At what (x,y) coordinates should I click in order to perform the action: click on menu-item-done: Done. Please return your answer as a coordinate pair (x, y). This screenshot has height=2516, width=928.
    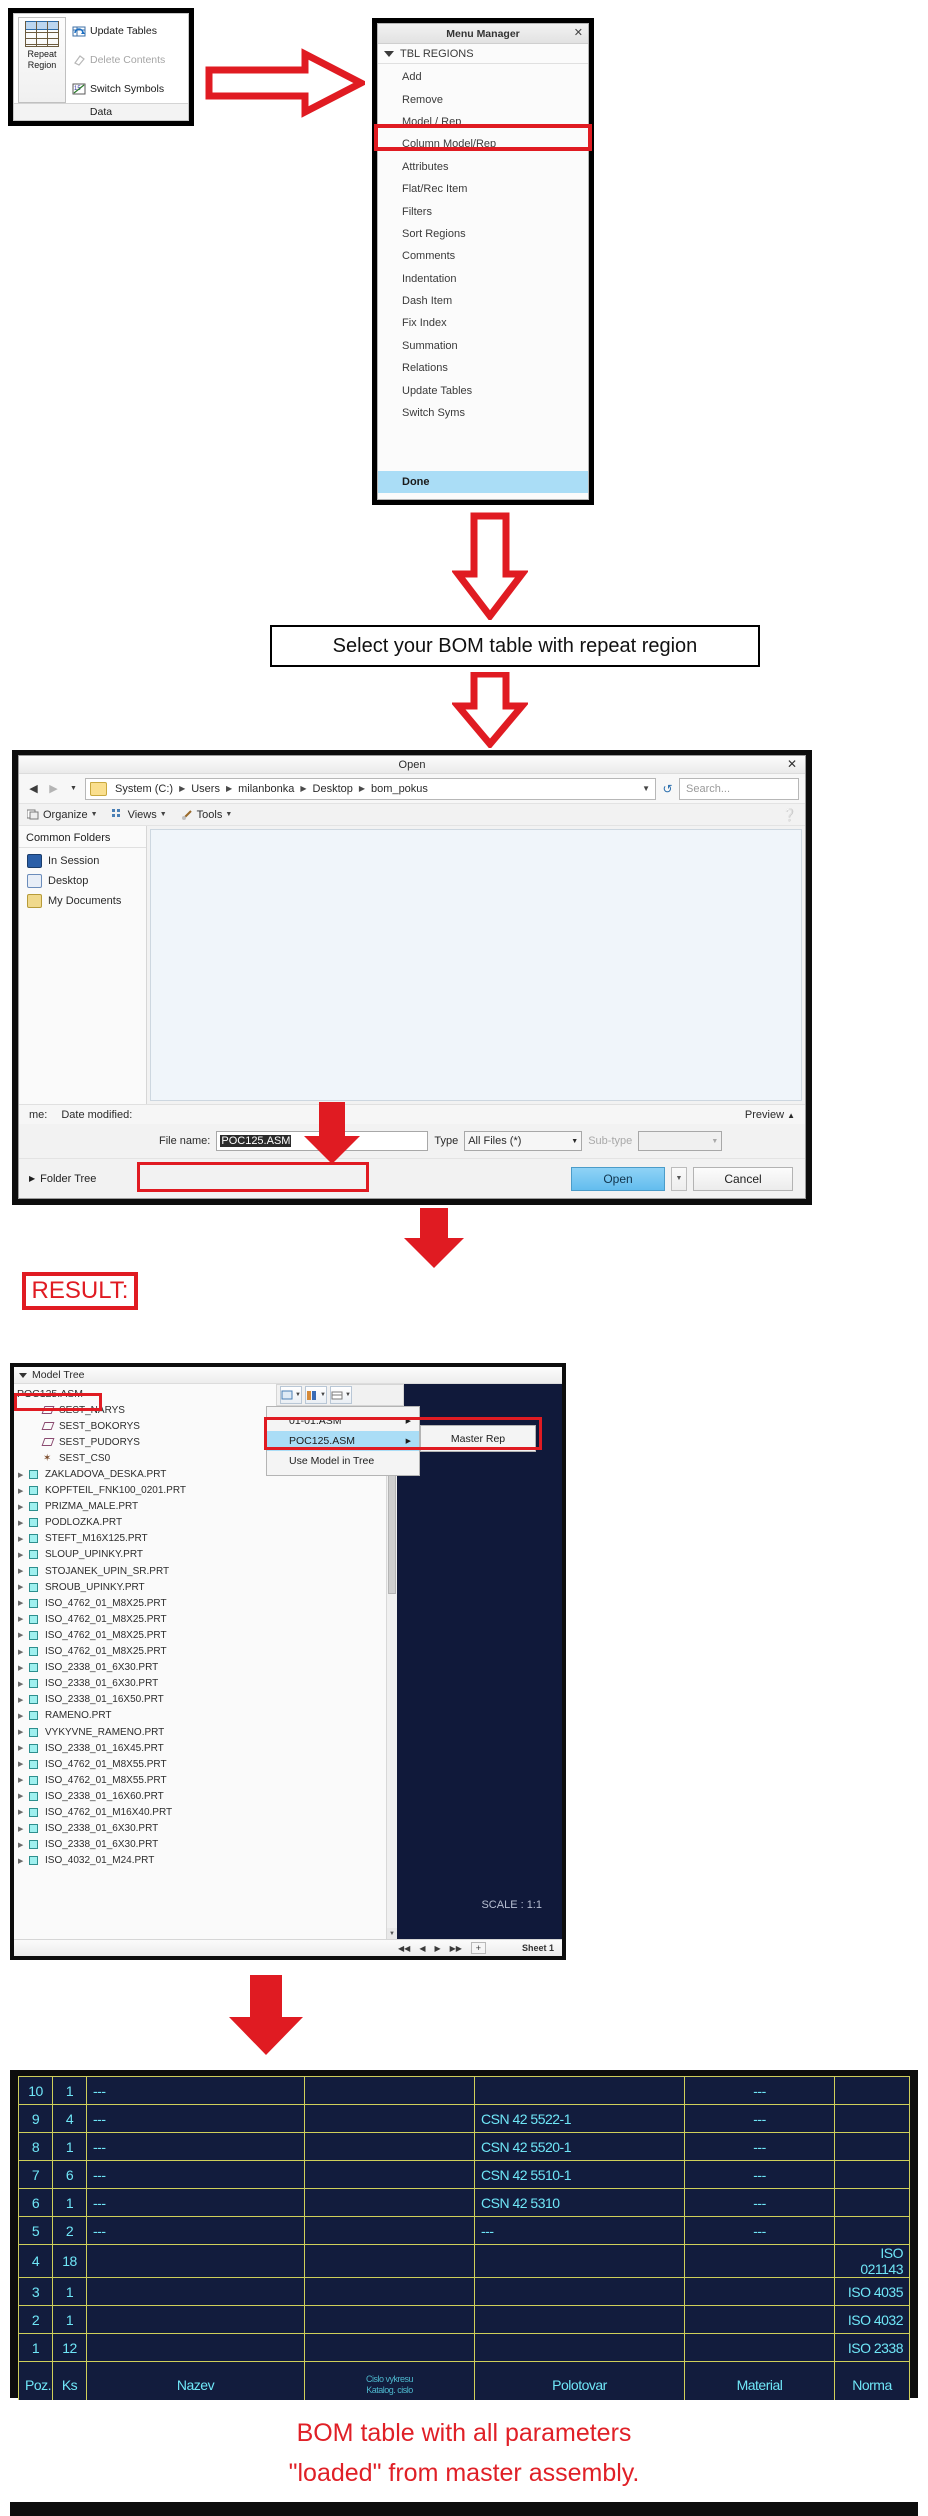
    Looking at the image, I should click on (483, 481).